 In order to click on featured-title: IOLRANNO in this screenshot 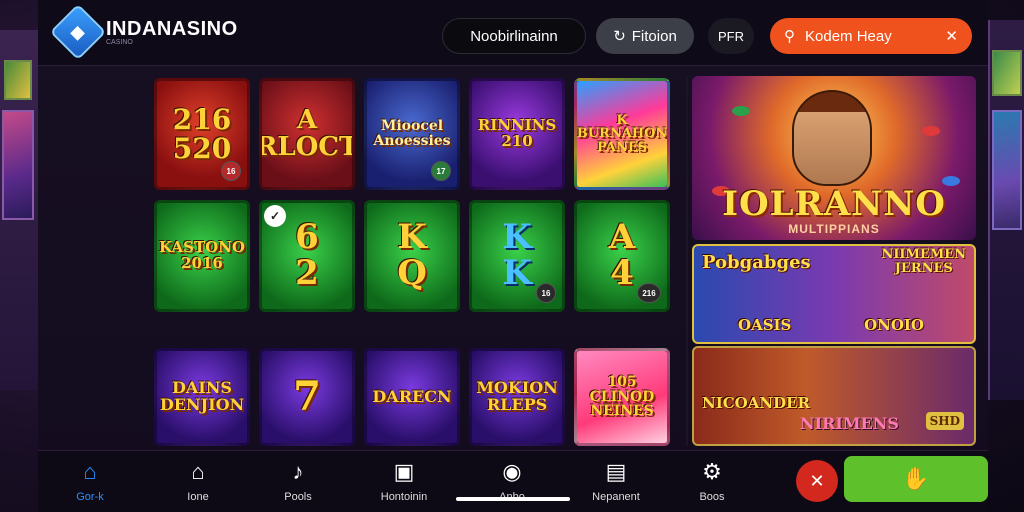, I will do `click(834, 204)`.